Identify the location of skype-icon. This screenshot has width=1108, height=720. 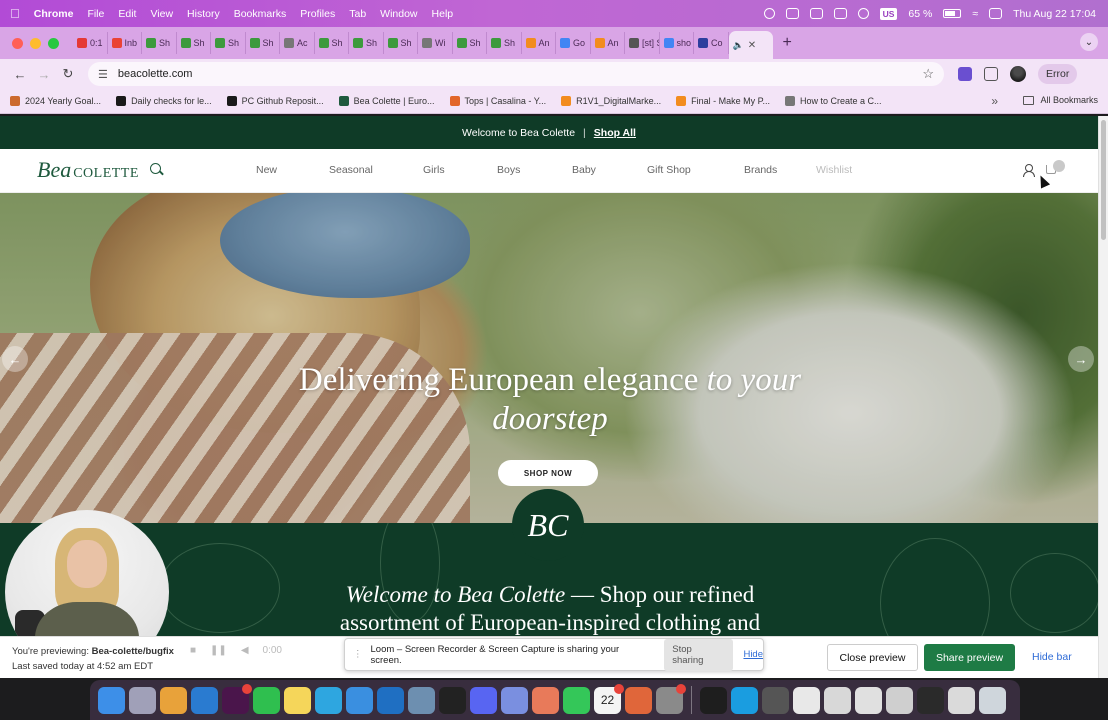
(744, 700).